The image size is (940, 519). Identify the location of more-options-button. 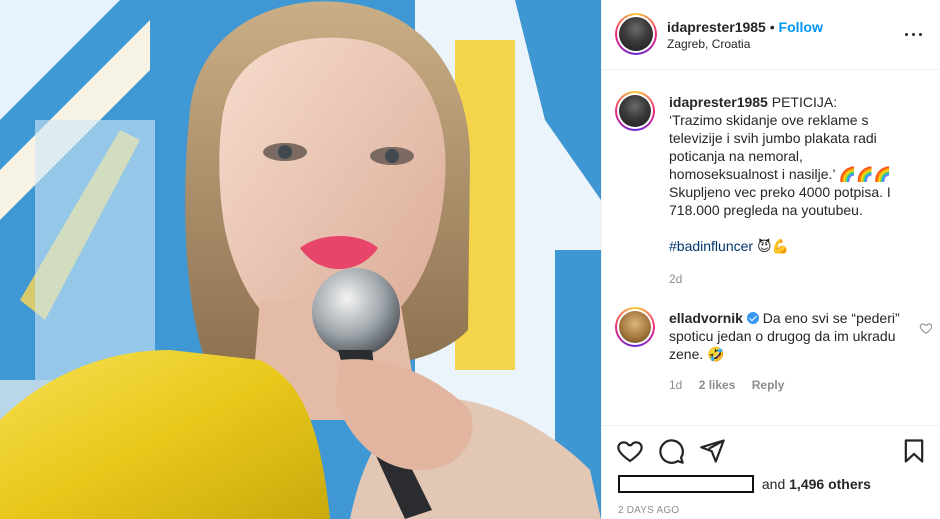
(914, 34).